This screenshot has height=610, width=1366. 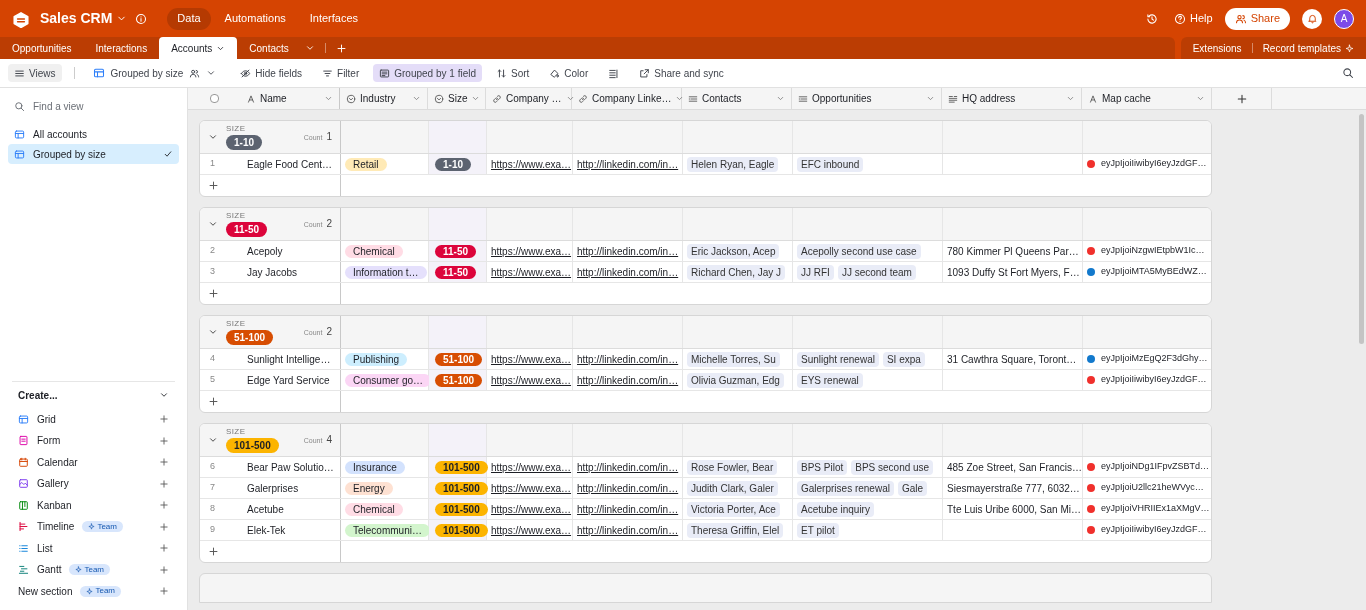 What do you see at coordinates (1241, 98) in the screenshot?
I see `add-field-icon` at bounding box center [1241, 98].